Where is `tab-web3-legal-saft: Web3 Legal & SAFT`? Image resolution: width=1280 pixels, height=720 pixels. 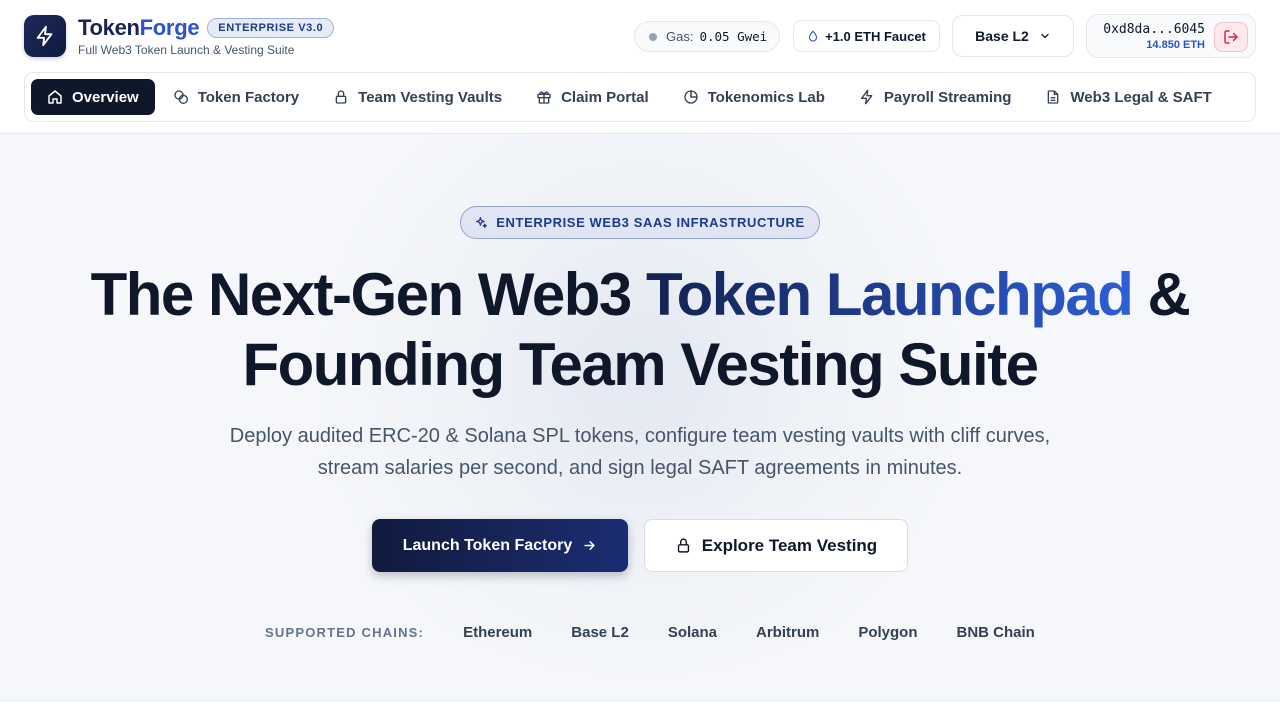 tab-web3-legal-saft: Web3 Legal & SAFT is located at coordinates (1128, 97).